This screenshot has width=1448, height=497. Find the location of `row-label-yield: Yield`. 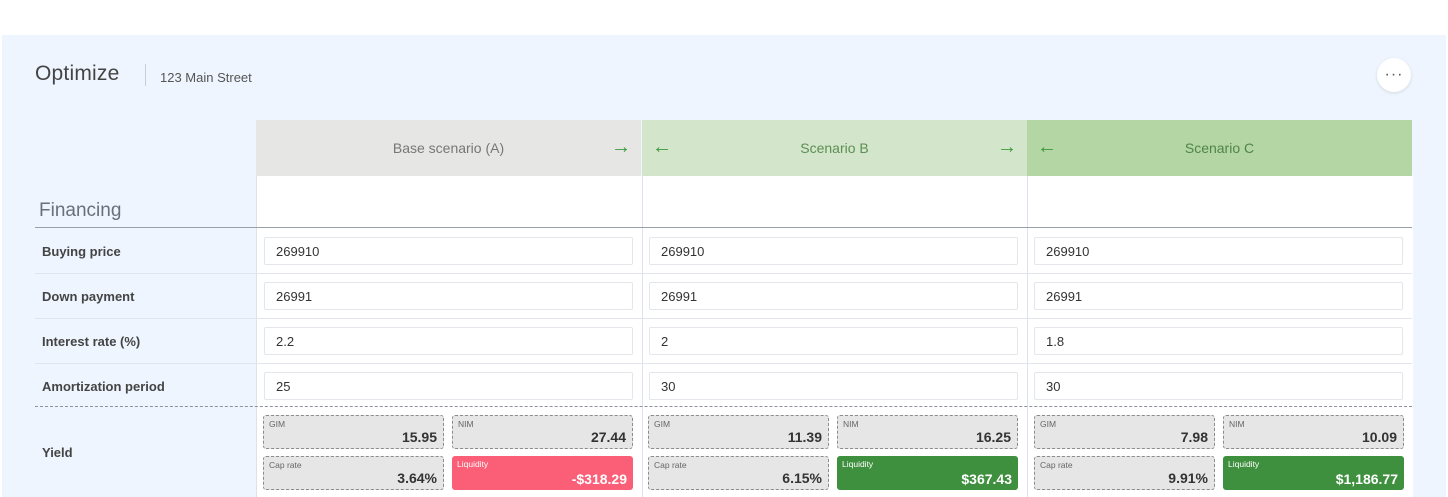

row-label-yield: Yield is located at coordinates (57, 452).